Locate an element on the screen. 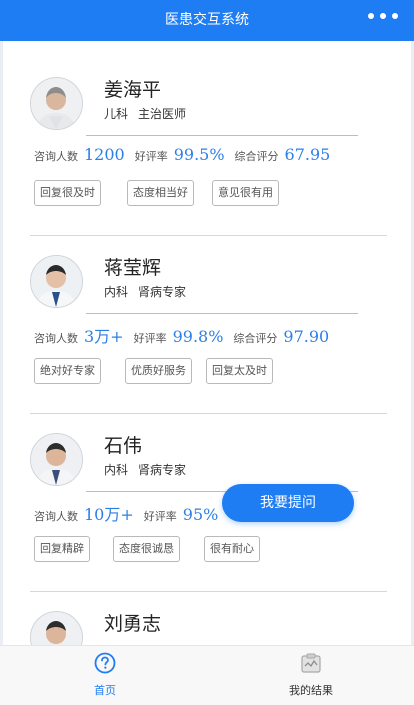  bottom-tab-bar: 首页 我的结果 is located at coordinates (207, 675).